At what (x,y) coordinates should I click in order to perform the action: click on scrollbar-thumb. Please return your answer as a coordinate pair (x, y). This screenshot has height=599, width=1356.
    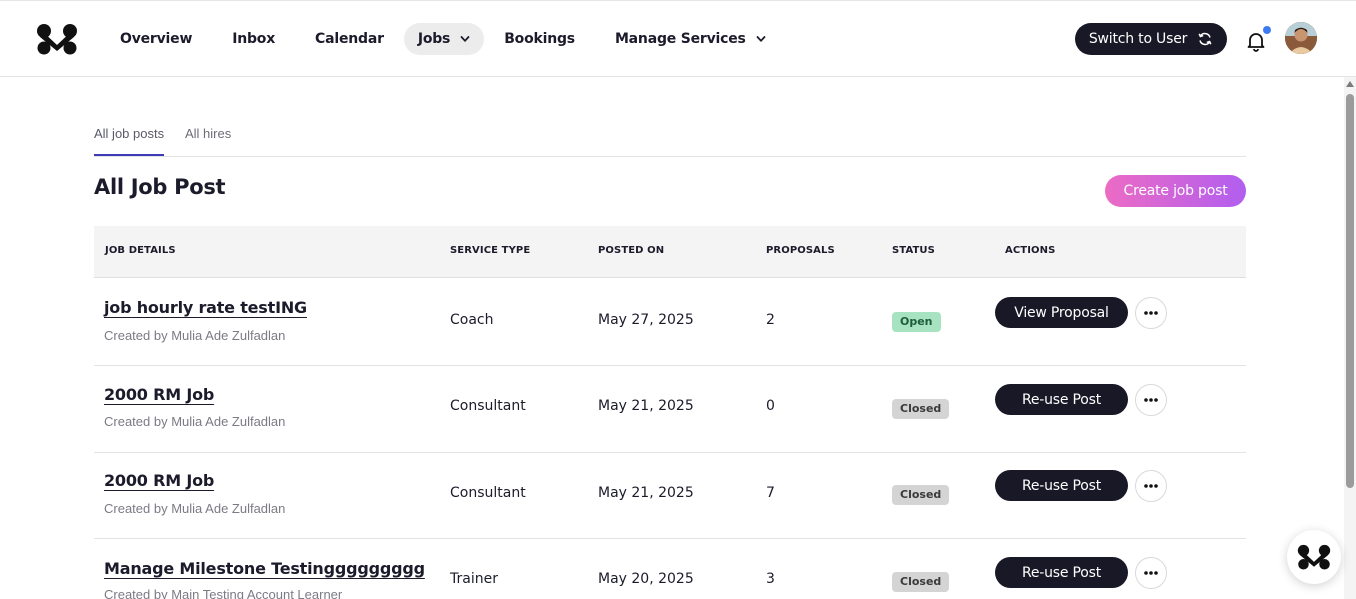
    Looking at the image, I should click on (1350, 291).